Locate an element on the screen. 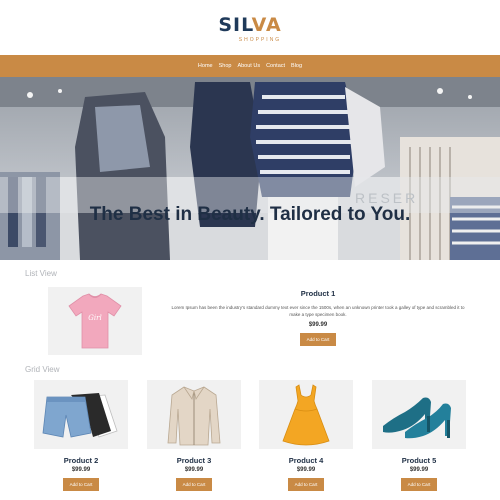  yellow-dress-icon is located at coordinates (306, 414).